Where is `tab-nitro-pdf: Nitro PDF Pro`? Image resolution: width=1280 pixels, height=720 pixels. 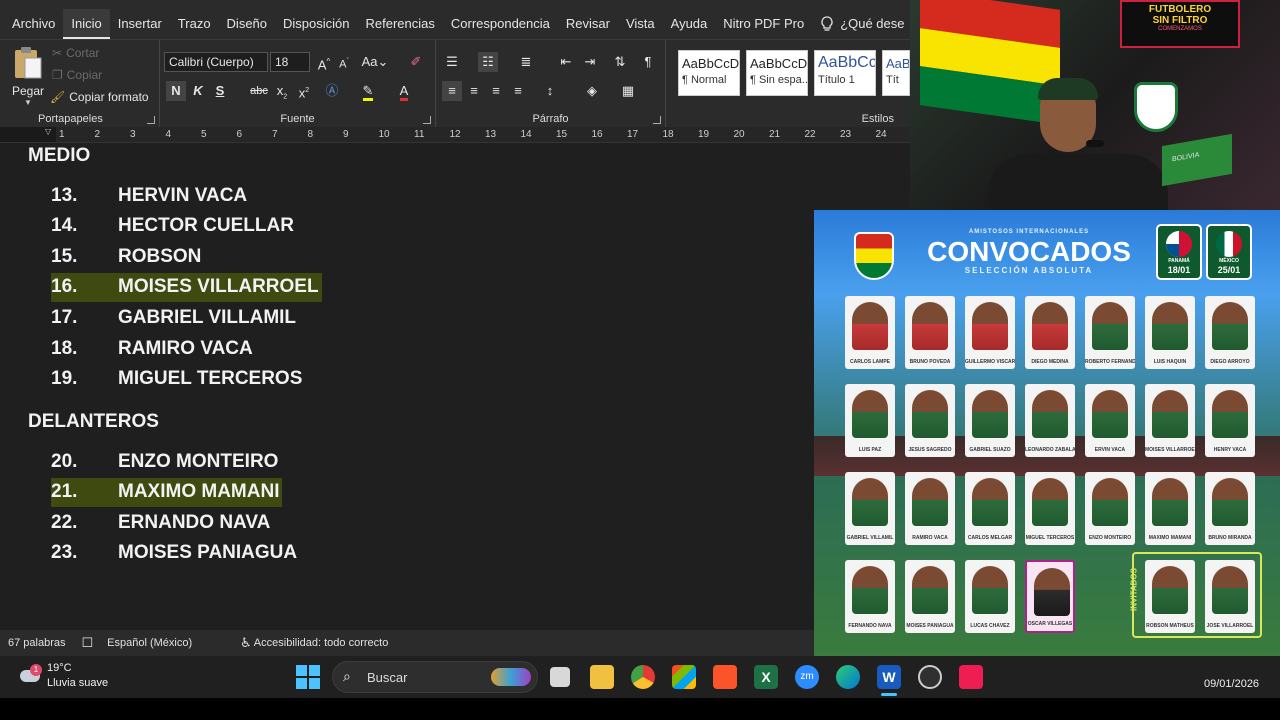
tab-nitro-pdf: Nitro PDF Pro is located at coordinates (763, 24).